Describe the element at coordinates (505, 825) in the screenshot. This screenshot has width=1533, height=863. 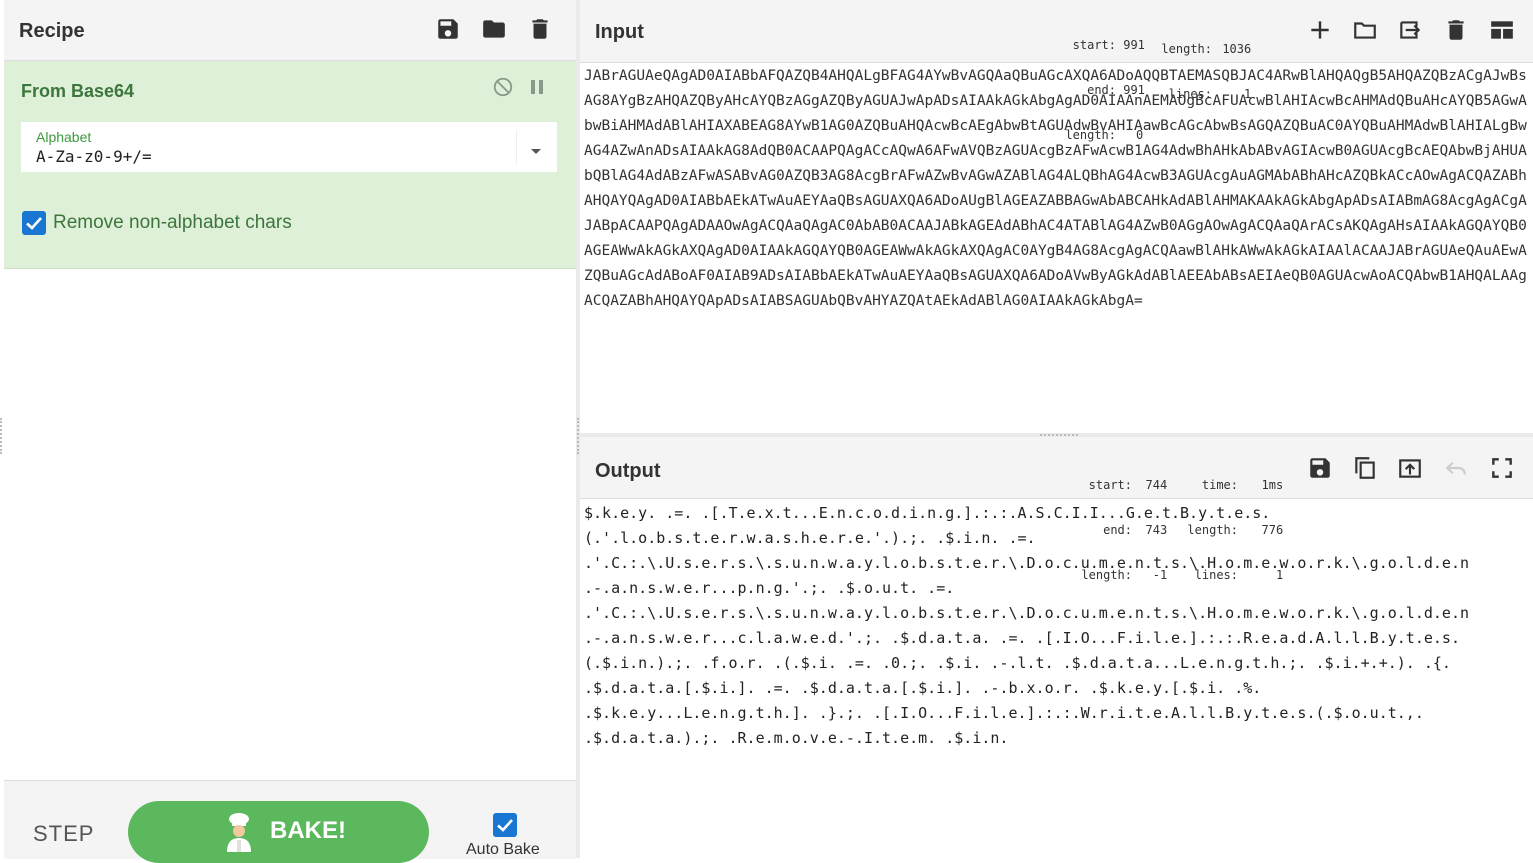
I see `auto-bake-checkbox` at that location.